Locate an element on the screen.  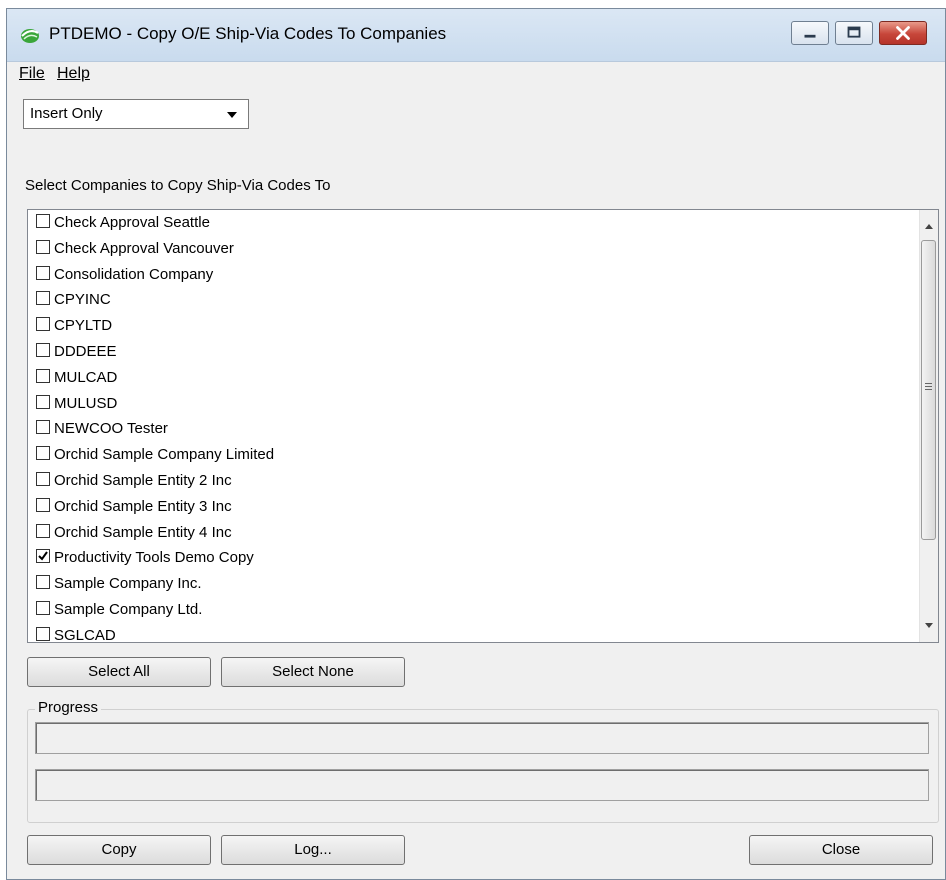
list-item: Productivity Tools Demo Copy is located at coordinates (474, 558).